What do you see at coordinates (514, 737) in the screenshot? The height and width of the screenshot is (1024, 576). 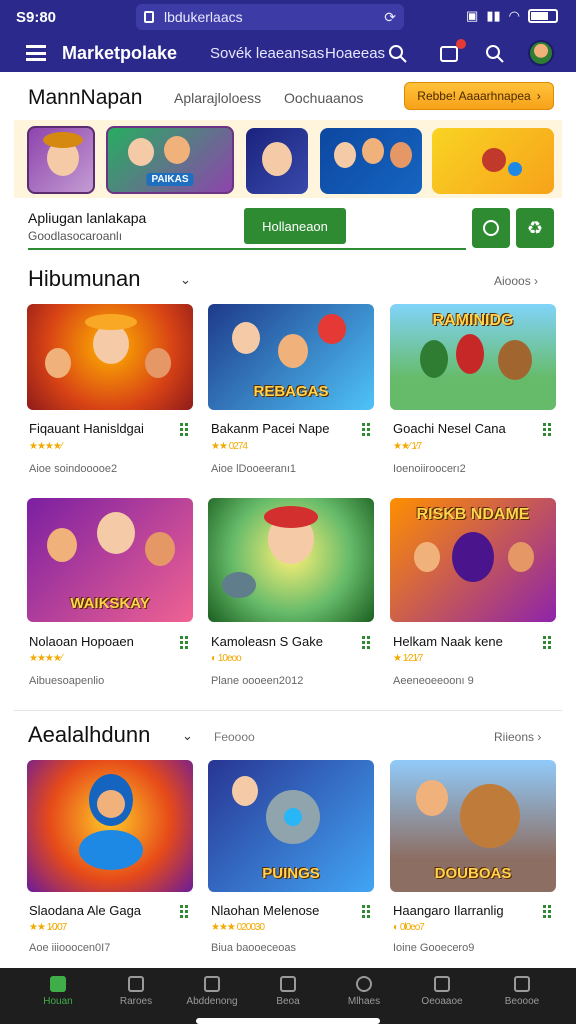 I see `section-2-more-label: Riieons` at bounding box center [514, 737].